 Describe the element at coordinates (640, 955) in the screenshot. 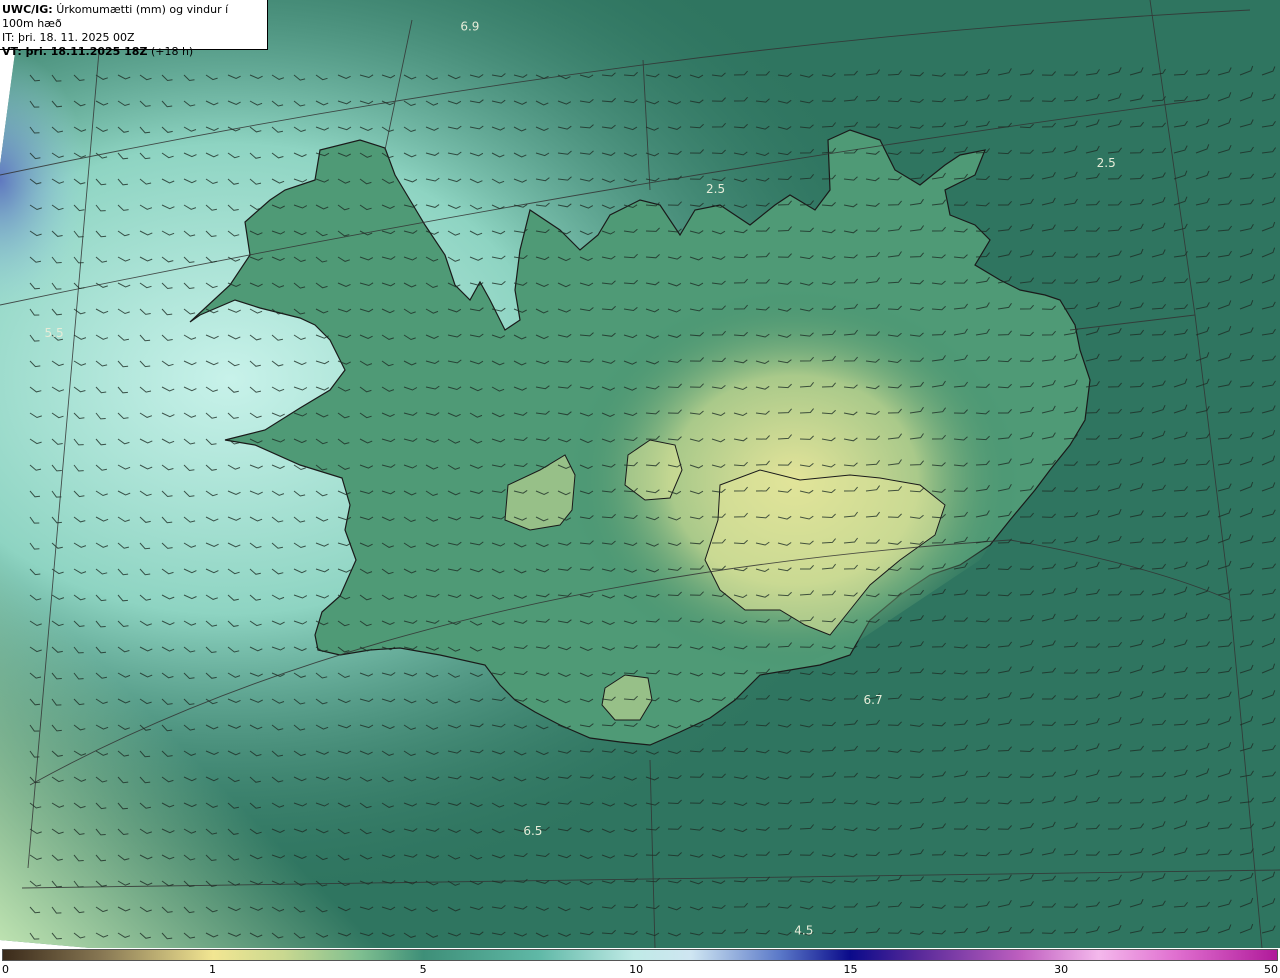

I see `colorbar-strip` at that location.